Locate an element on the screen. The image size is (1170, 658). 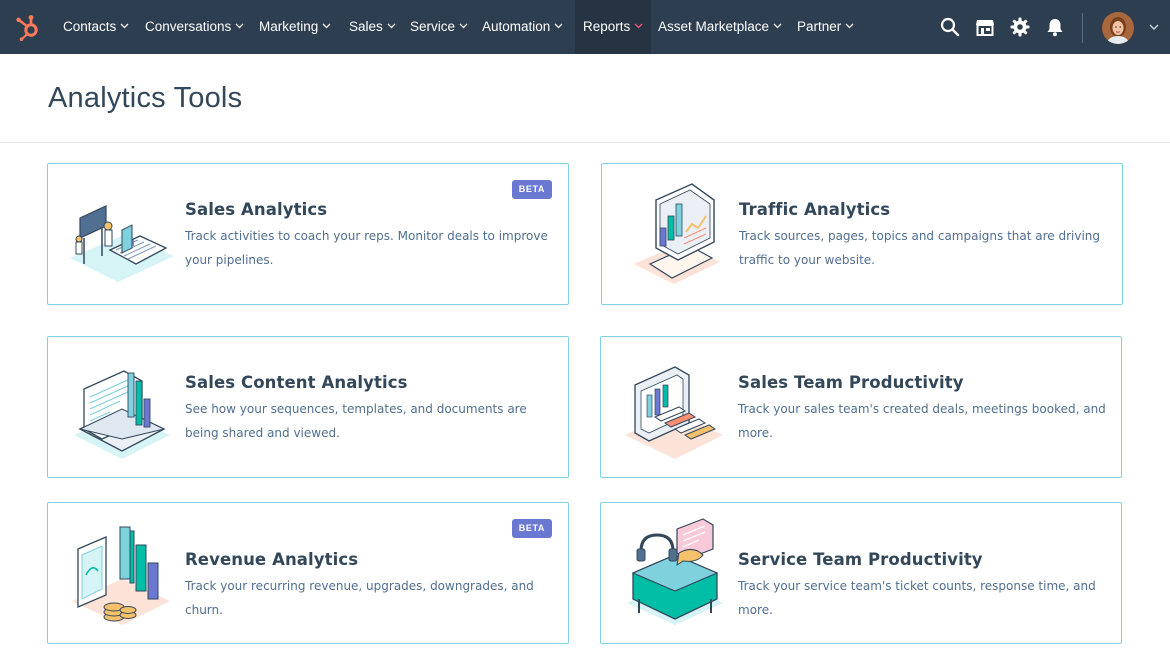
marketplace-icon is located at coordinates (985, 27).